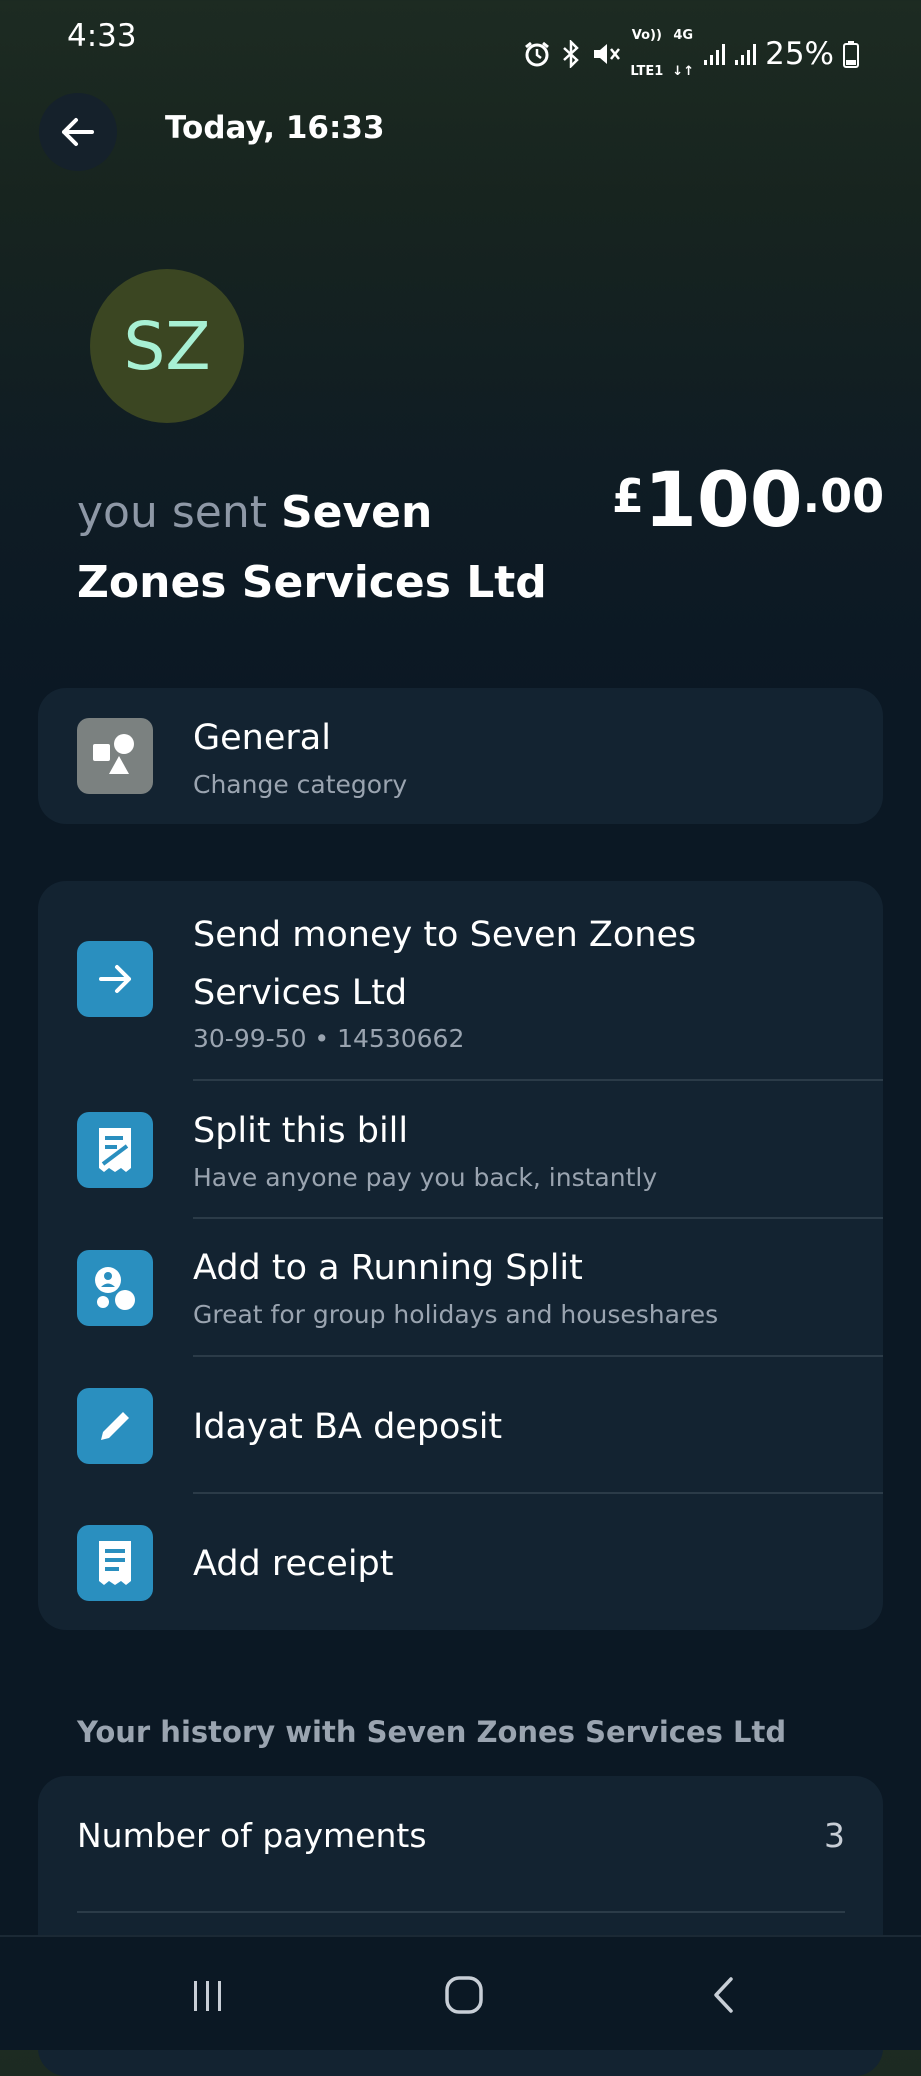 The width and height of the screenshot is (921, 2076). What do you see at coordinates (724, 1995) in the screenshot?
I see `back-icon` at bounding box center [724, 1995].